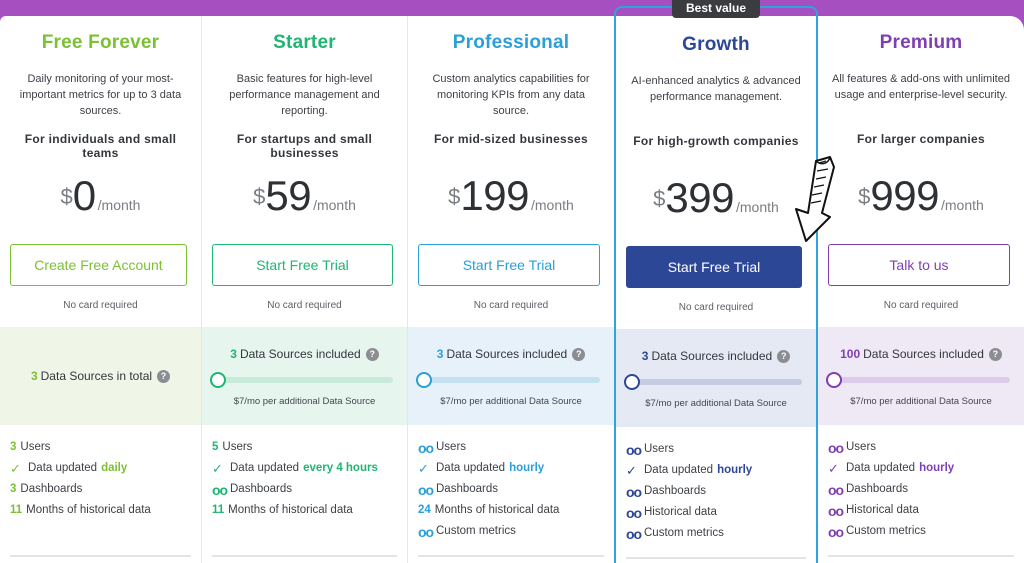  I want to click on plan-name: Premium, so click(921, 42).